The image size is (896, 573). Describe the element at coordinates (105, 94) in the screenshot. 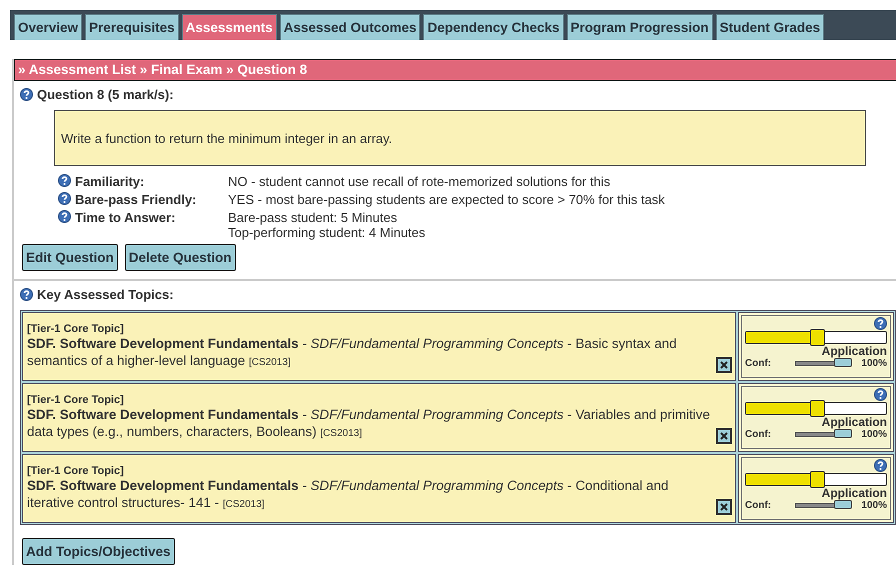

I see `question-heading: Question 8 (5 mark/s):` at that location.